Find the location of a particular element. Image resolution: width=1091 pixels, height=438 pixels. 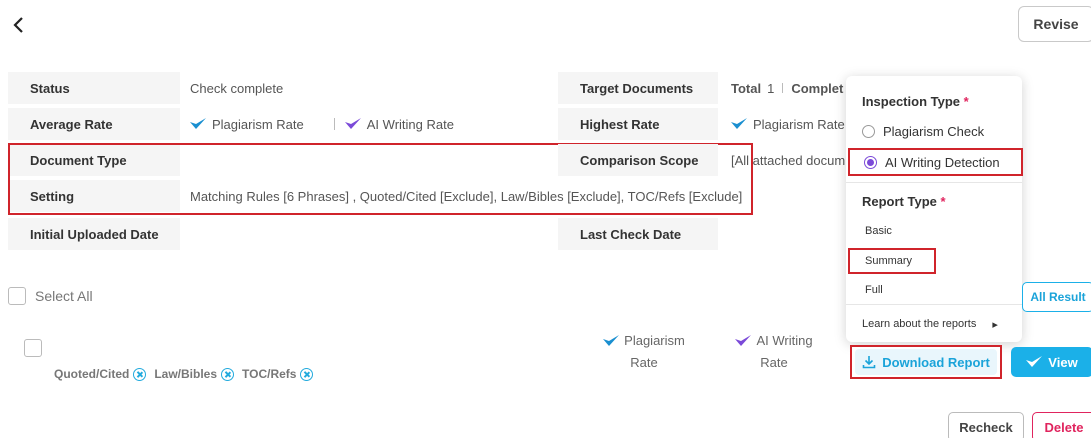

uploaded-date-value is located at coordinates (370, 234).